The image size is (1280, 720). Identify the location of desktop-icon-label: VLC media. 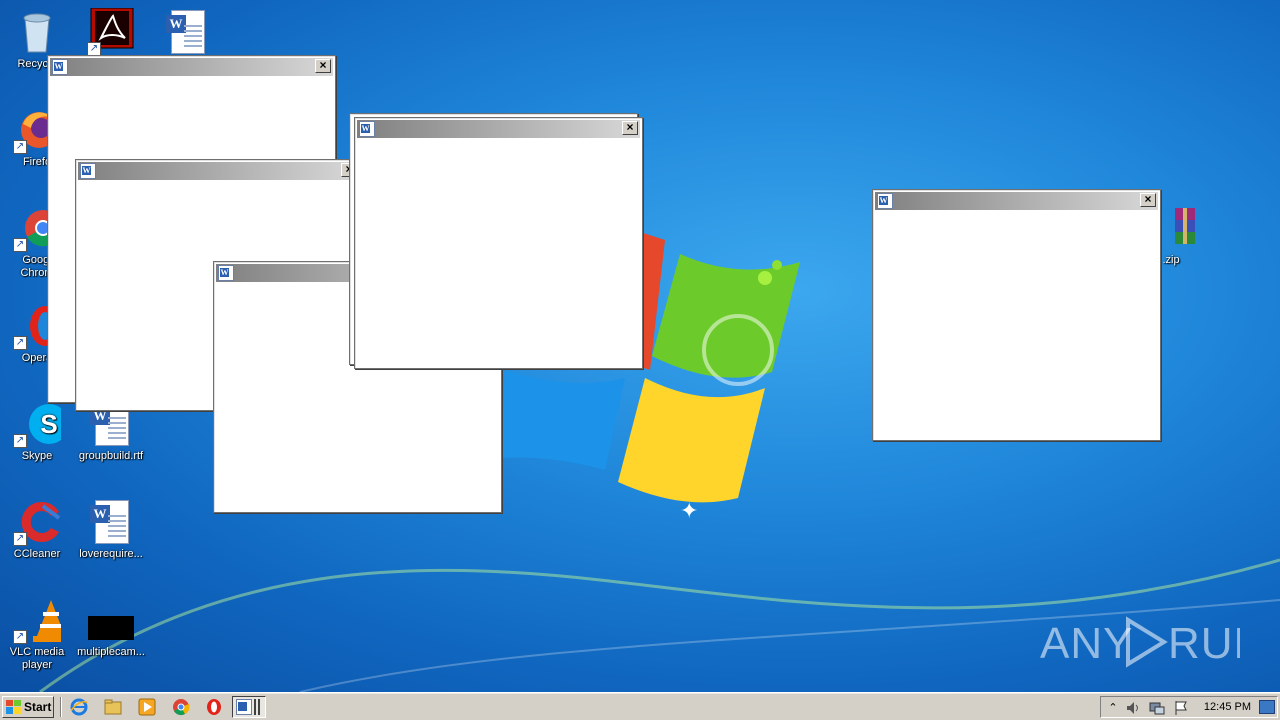
(37, 652).